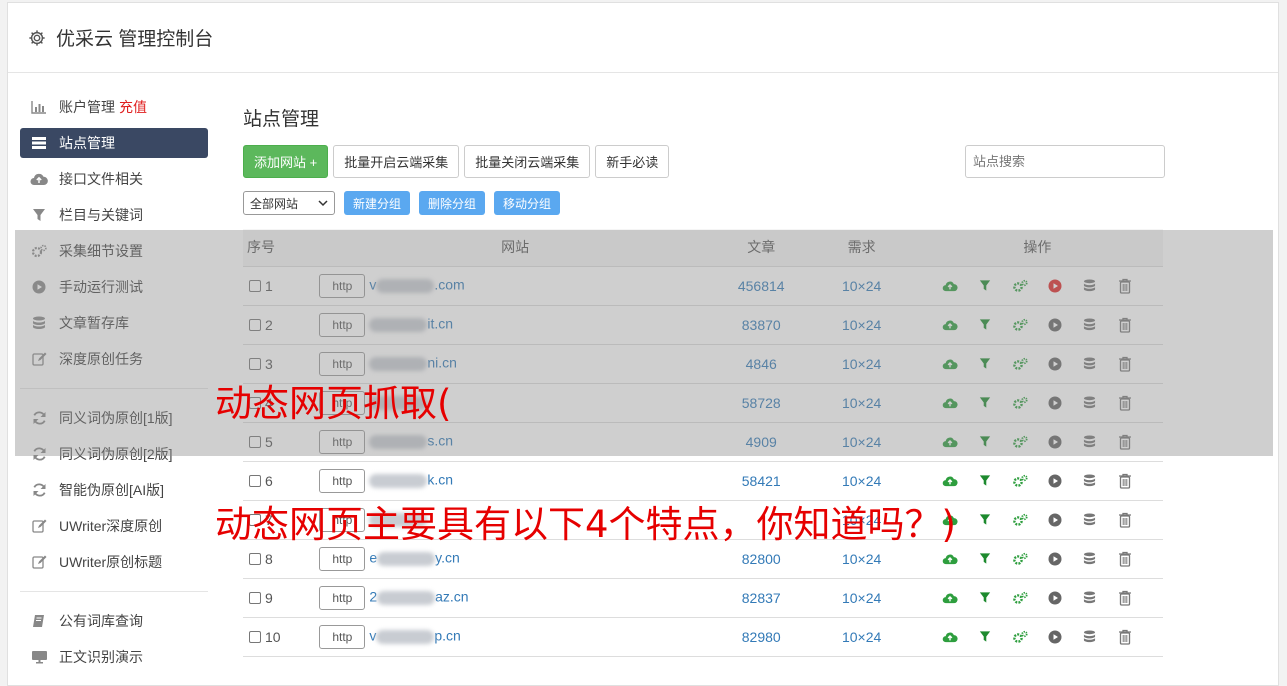 This screenshot has width=1287, height=686. What do you see at coordinates (761, 637) in the screenshot?
I see `articles-cell: 82980` at bounding box center [761, 637].